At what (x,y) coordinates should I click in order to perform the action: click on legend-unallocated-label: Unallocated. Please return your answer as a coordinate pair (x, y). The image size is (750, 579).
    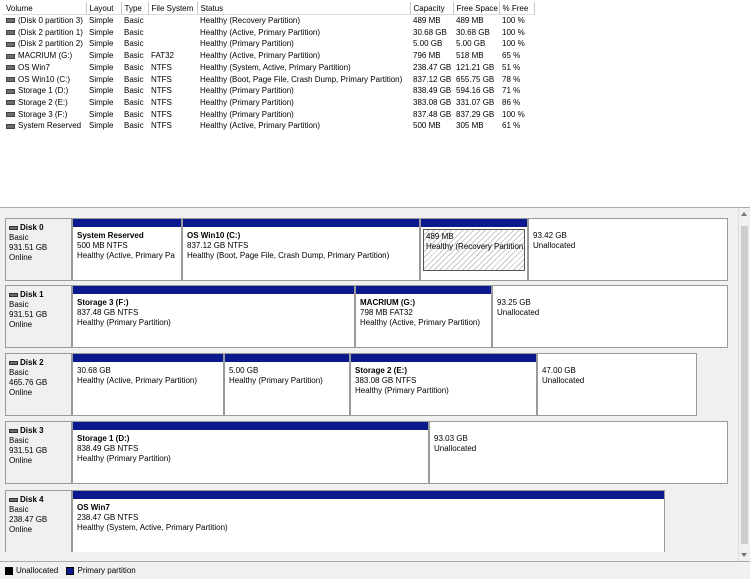
    Looking at the image, I should click on (37, 570).